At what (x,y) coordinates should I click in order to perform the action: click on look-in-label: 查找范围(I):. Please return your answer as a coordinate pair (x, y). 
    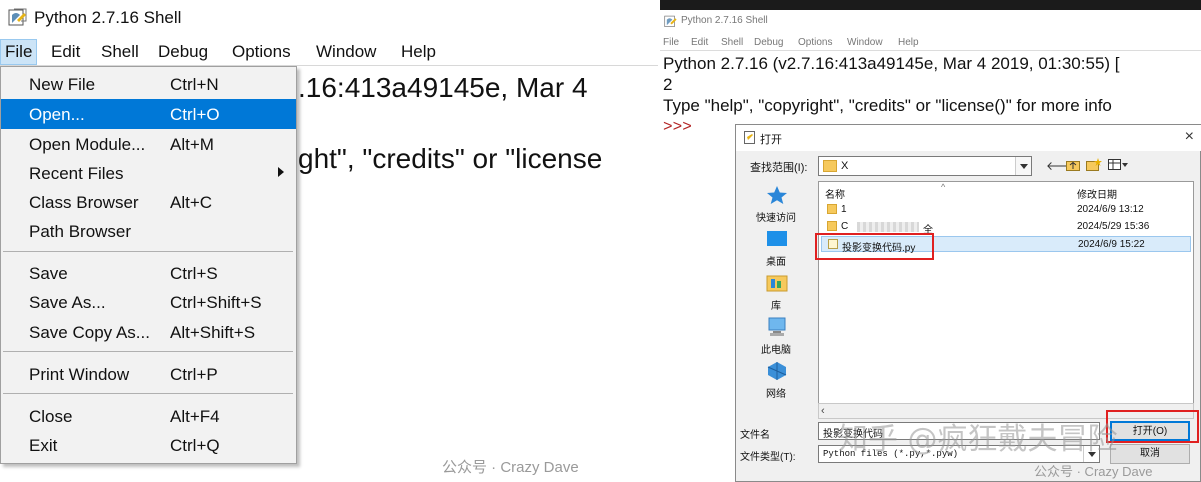
    Looking at the image, I should click on (779, 168).